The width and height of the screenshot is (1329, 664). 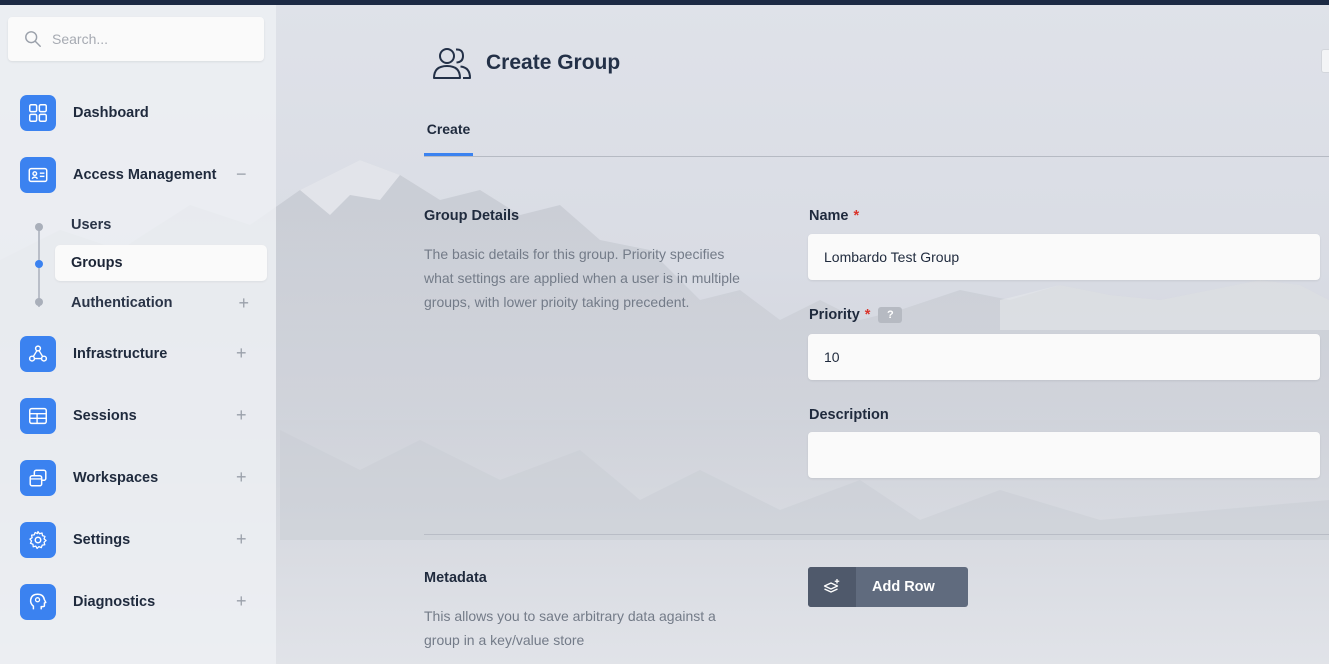 I want to click on nav-workspaces: Workspaces +, so click(x=140, y=478).